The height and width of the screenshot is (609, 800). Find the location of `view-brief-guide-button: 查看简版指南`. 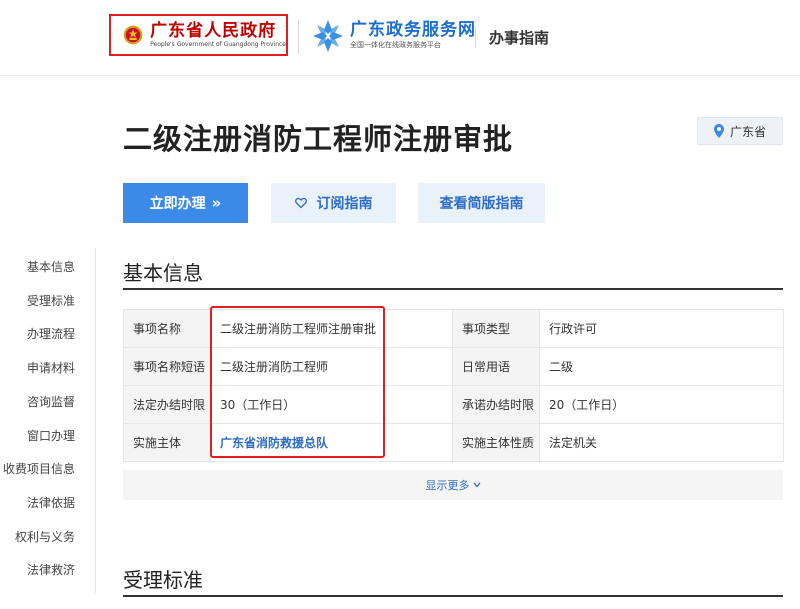

view-brief-guide-button: 查看简版指南 is located at coordinates (481, 203).